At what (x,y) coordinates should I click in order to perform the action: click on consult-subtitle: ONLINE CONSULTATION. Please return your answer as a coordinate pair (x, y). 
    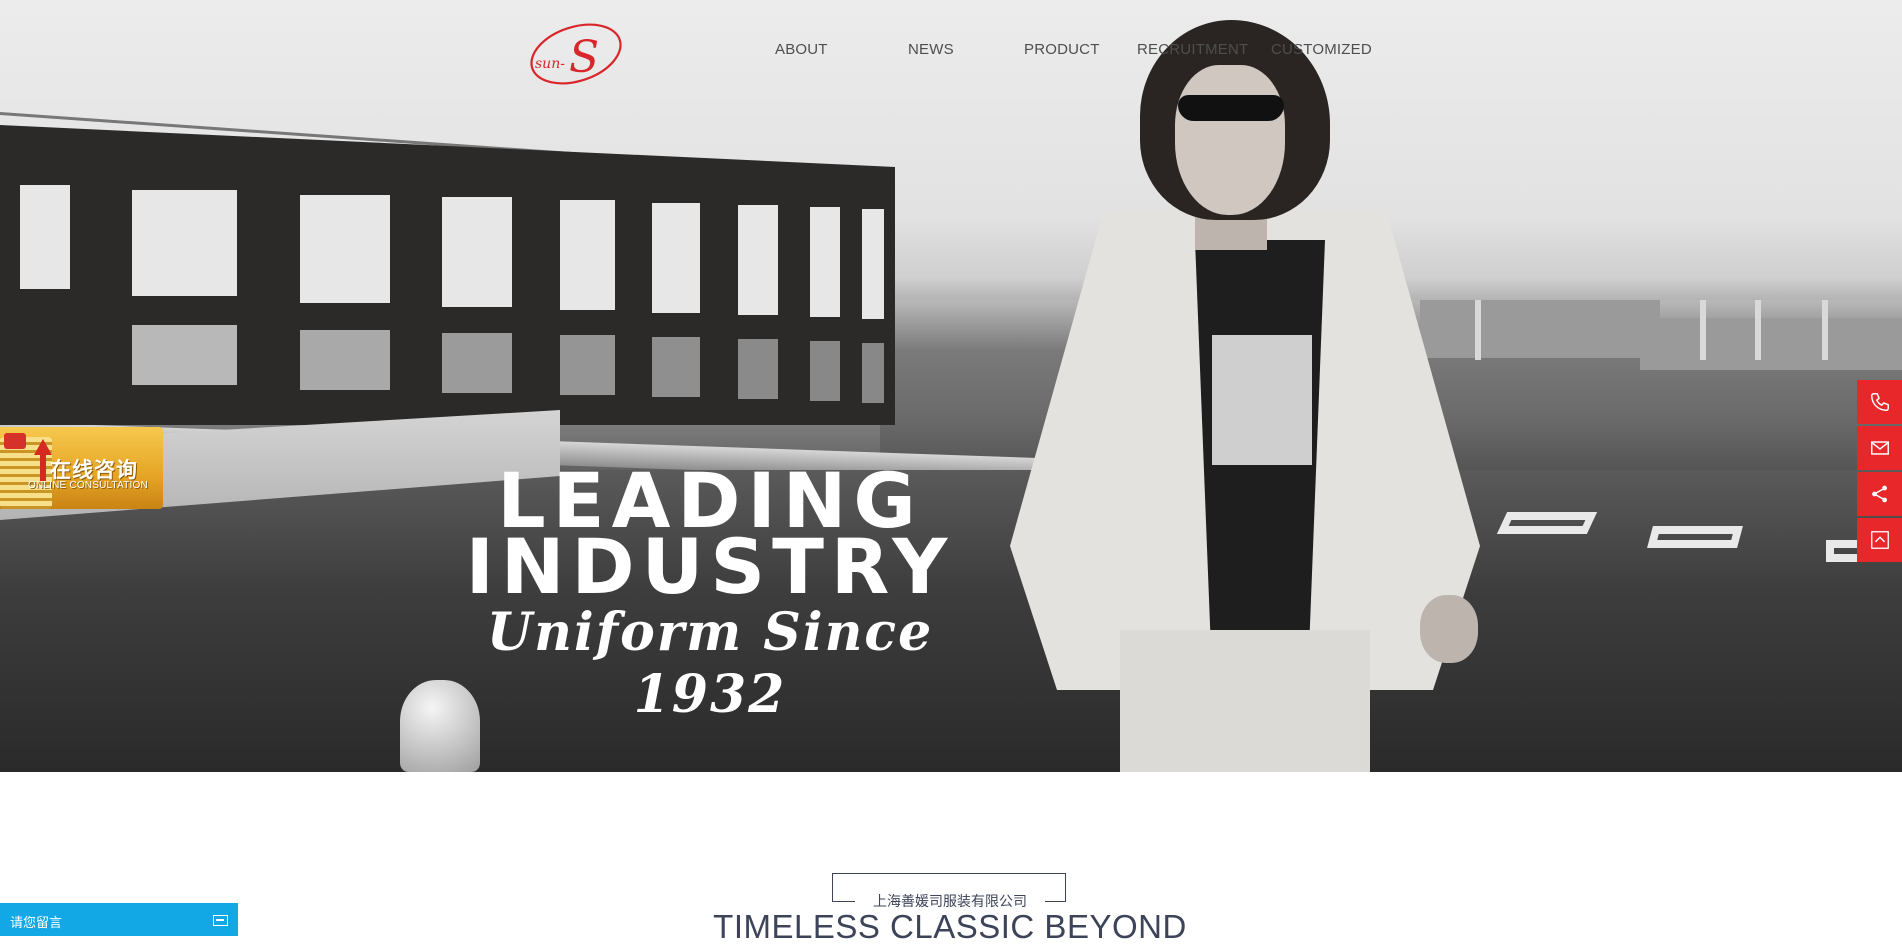
    Looking at the image, I should click on (88, 485).